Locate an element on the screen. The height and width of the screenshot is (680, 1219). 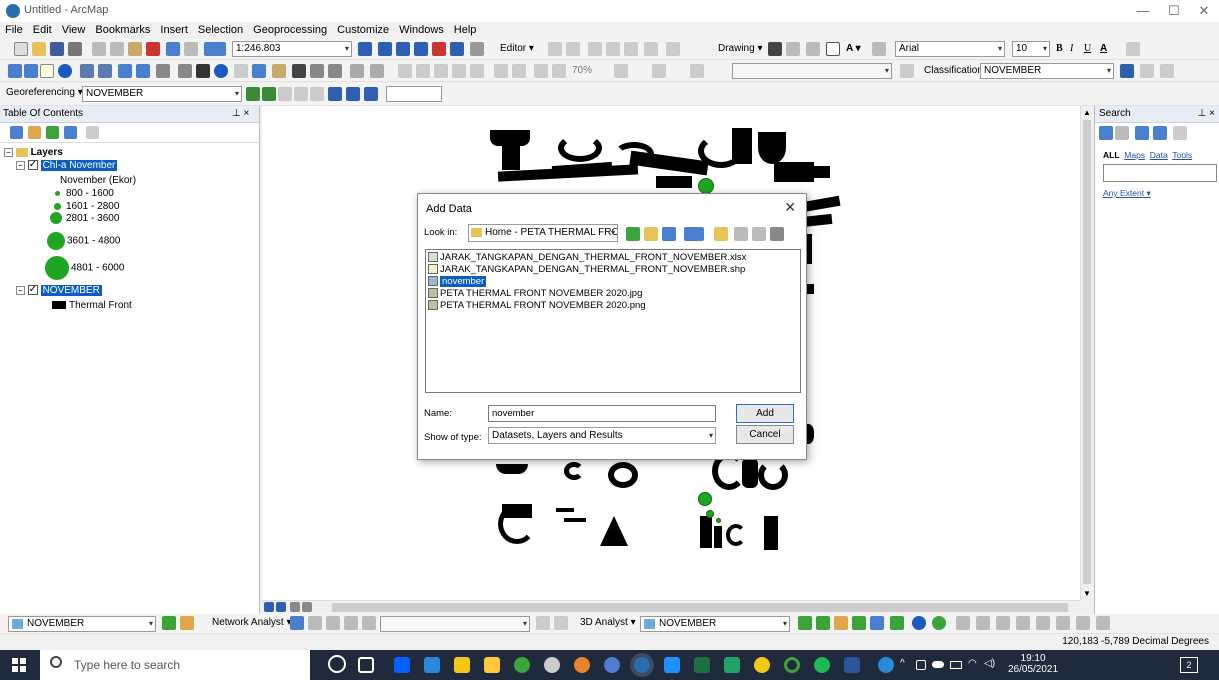
georef-layer-combo: NOVEMBER ▾ is located at coordinates (162, 94).